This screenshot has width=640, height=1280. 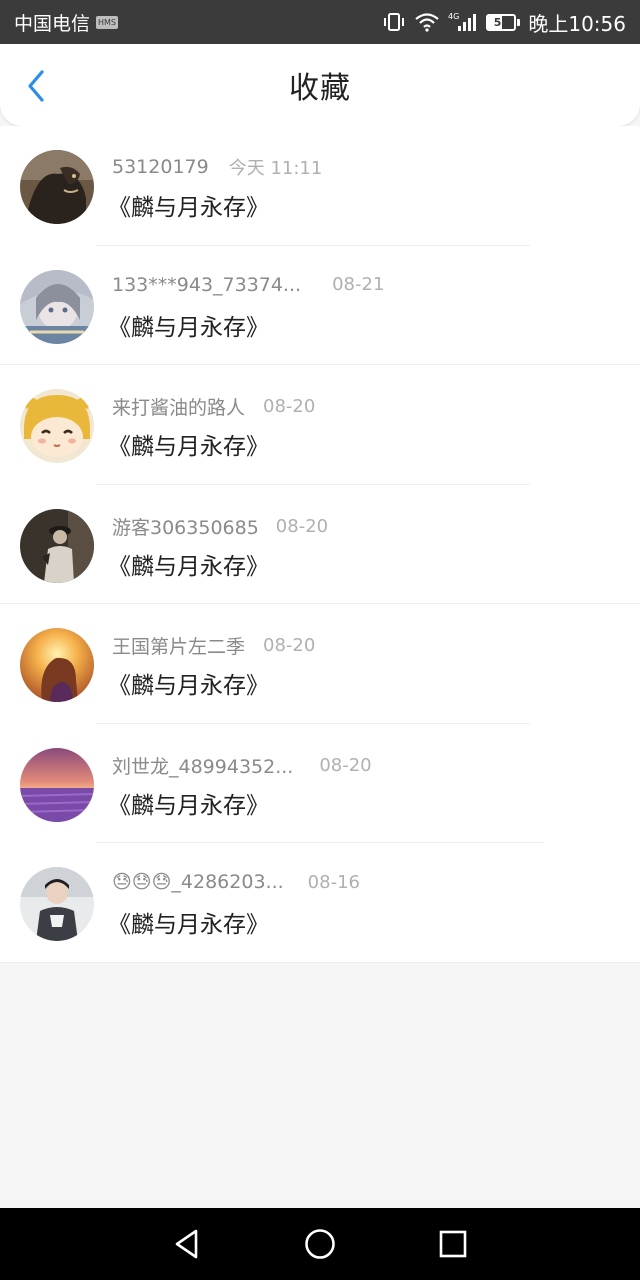 What do you see at coordinates (320, 186) in the screenshot?
I see `list-item: 53120179 今天 11:11 《麟与月永存》` at bounding box center [320, 186].